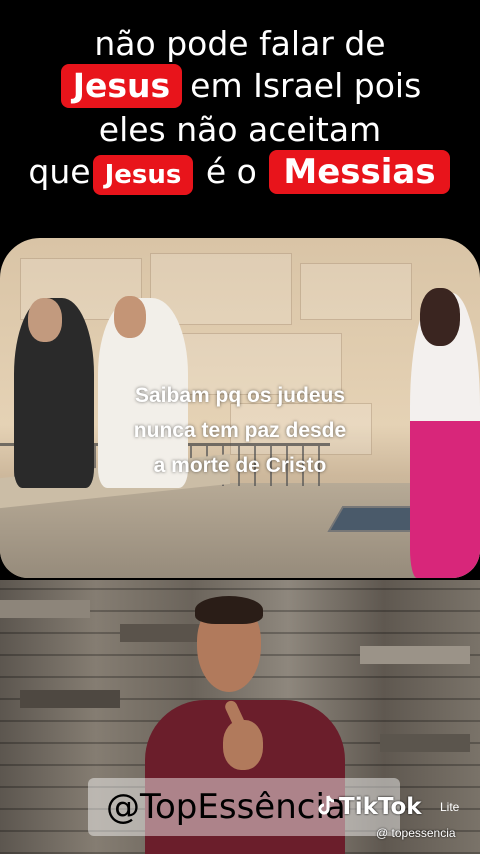 The image size is (480, 854). What do you see at coordinates (231, 171) in the screenshot?
I see `caption-line-4-mid: é o` at bounding box center [231, 171].